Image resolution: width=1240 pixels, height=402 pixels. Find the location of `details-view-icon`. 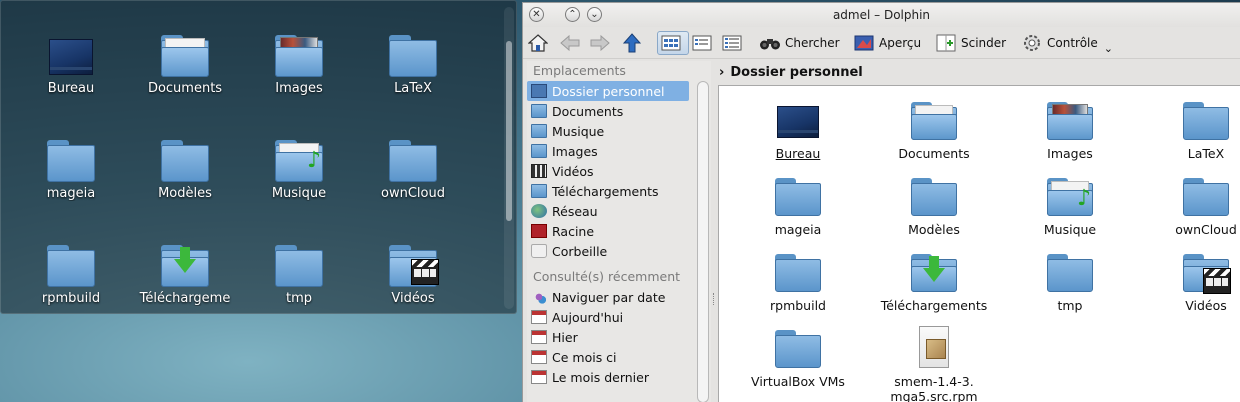

details-view-icon is located at coordinates (732, 43).